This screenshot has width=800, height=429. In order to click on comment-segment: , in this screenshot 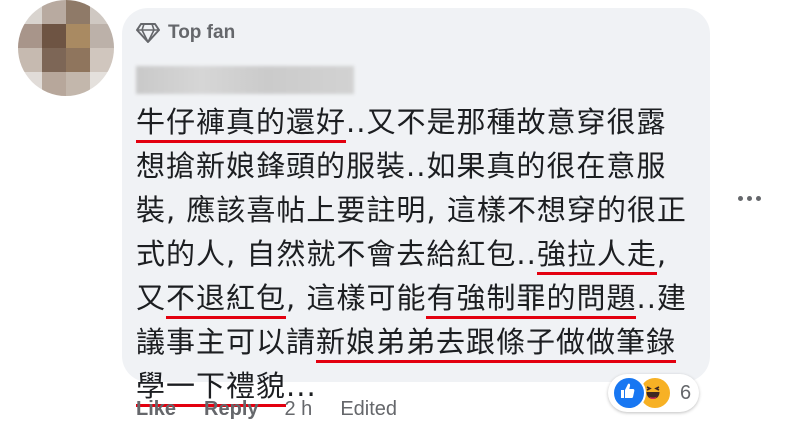, I will do `click(662, 254)`.